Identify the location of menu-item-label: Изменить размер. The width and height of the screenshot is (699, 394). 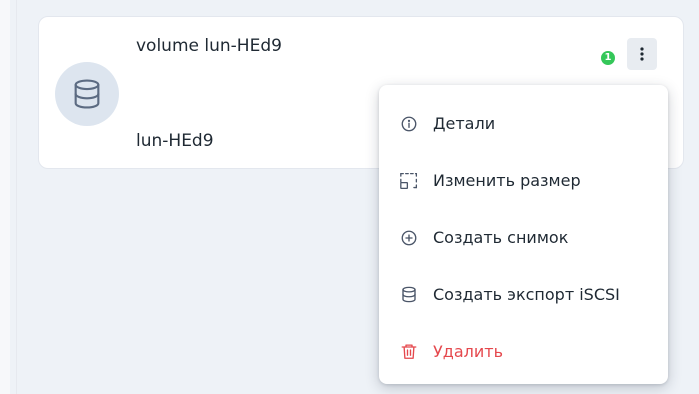
(507, 180).